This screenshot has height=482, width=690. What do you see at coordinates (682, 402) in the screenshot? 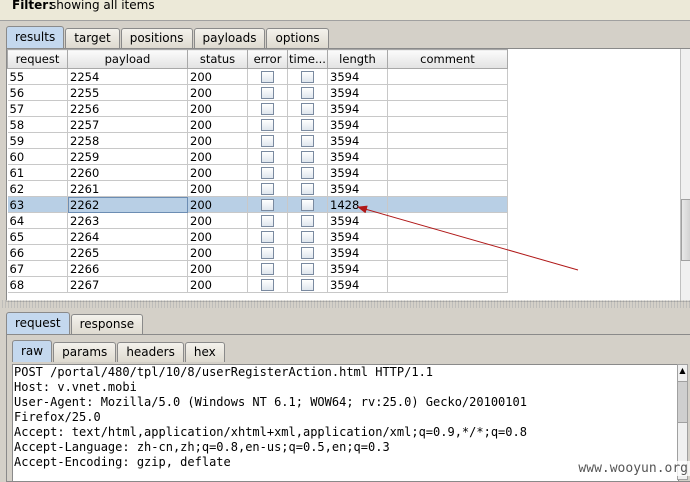
I see `editor-scrollbar-thumb` at bounding box center [682, 402].